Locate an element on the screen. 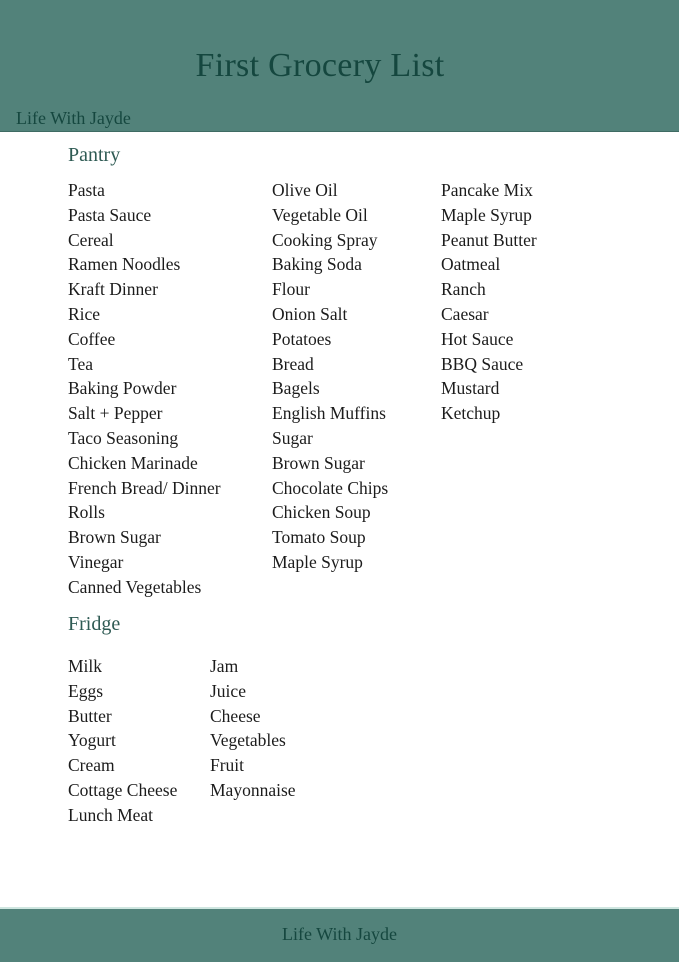  list-item: Onion Salt is located at coordinates (310, 313).